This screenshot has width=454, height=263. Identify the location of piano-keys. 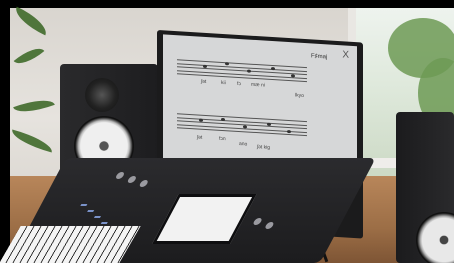
(70, 244).